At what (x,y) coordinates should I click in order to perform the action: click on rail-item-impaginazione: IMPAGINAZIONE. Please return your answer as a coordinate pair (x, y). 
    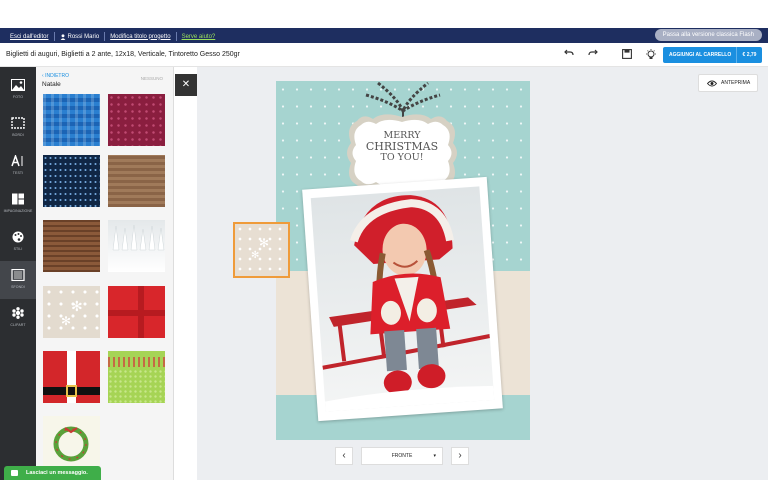
    Looking at the image, I should click on (18, 204).